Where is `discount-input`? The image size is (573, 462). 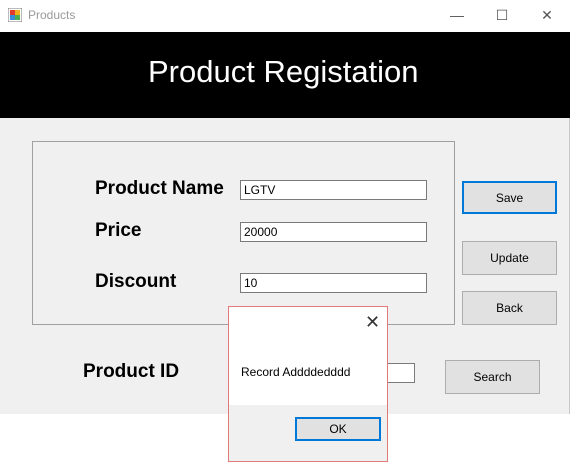 discount-input is located at coordinates (333, 283).